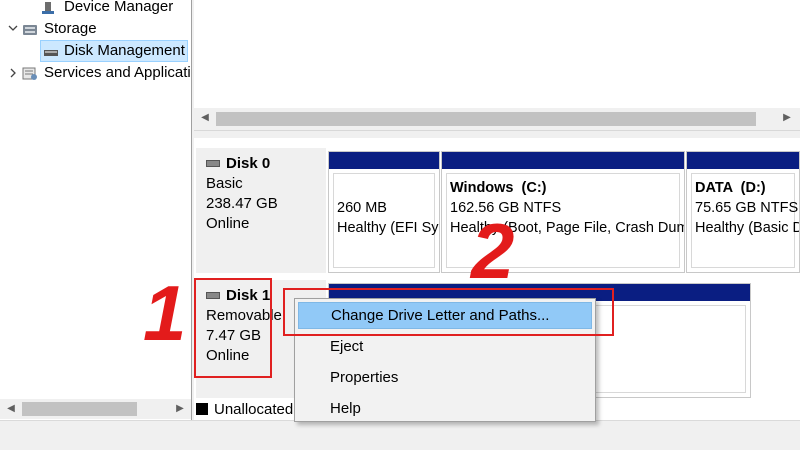 The width and height of the screenshot is (800, 450). Describe the element at coordinates (70, 28) in the screenshot. I see `tree-item-label: Storage` at that location.